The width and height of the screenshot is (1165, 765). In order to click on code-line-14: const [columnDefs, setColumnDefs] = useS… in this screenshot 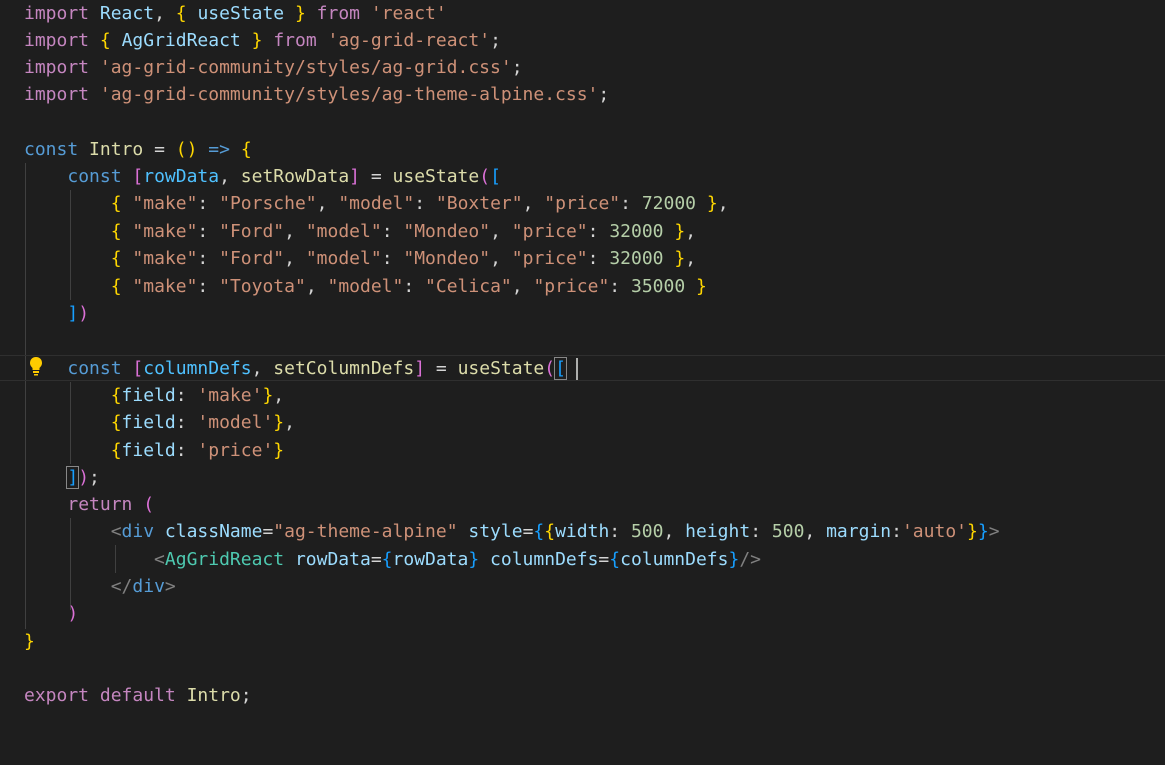, I will do `click(582, 368)`.